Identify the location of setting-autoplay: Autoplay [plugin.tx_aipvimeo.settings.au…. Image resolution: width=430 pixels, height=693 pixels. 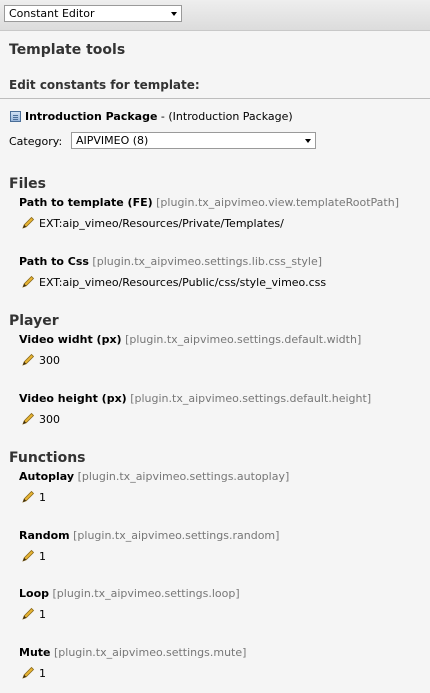
(154, 476).